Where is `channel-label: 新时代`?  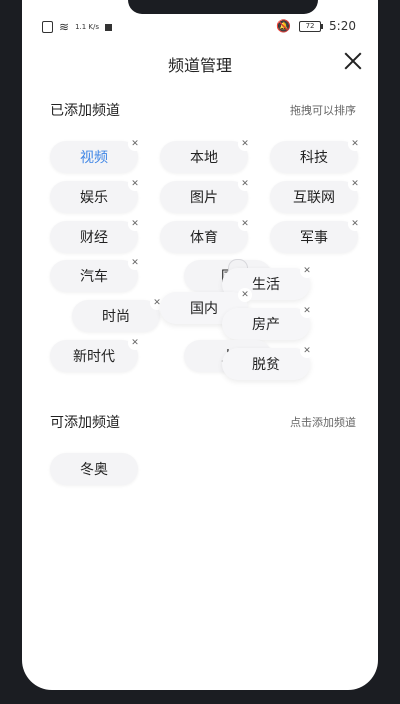
channel-label: 新时代 is located at coordinates (94, 357).